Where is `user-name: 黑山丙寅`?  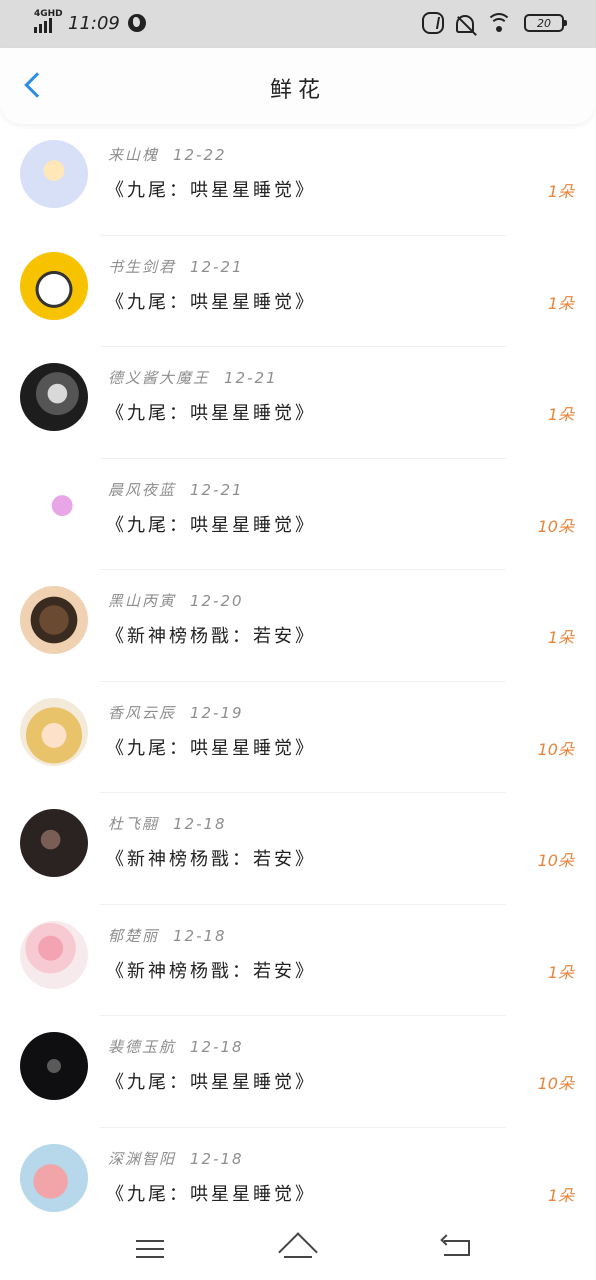
user-name: 黑山丙寅 is located at coordinates (142, 601).